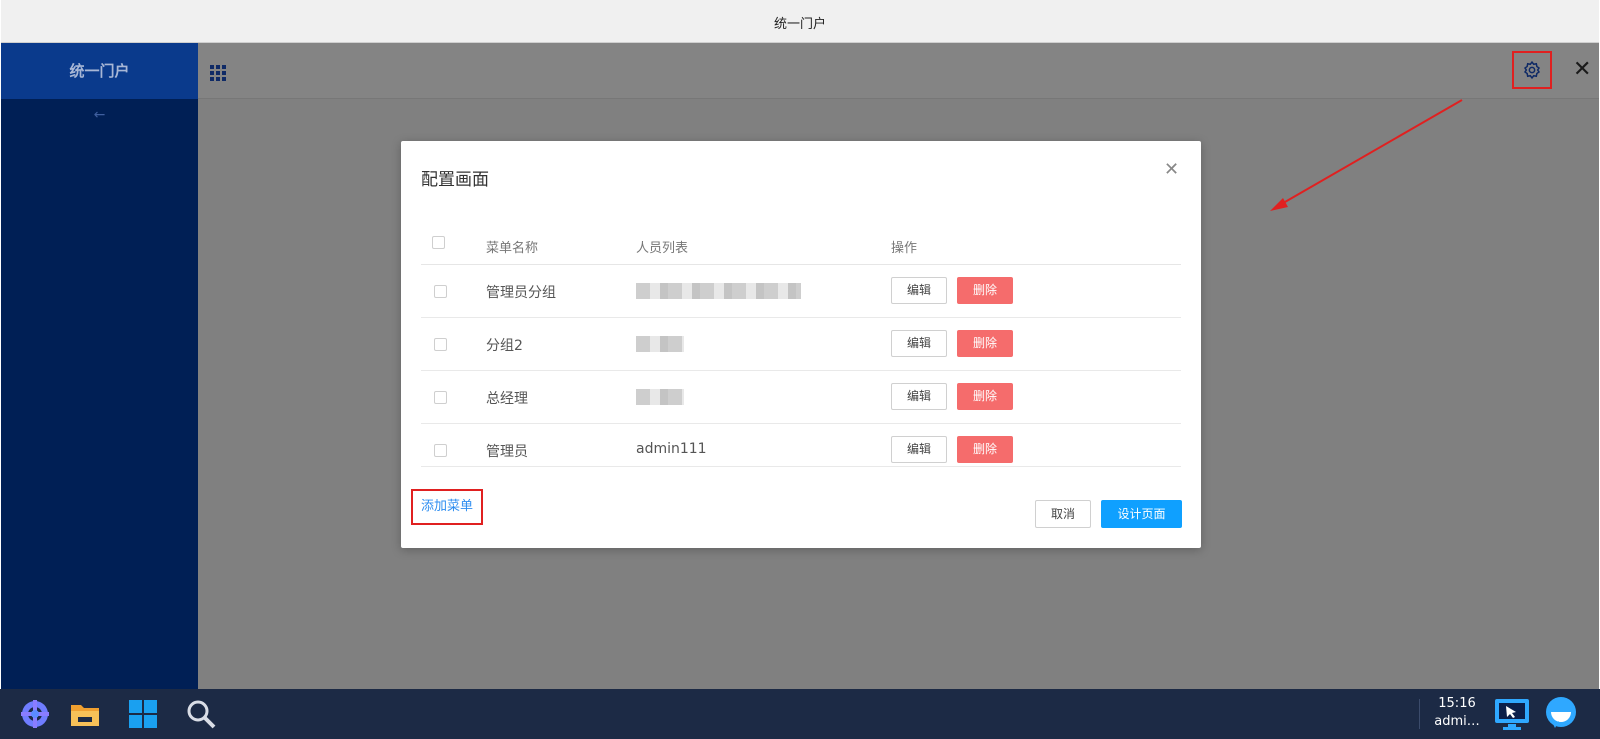 The image size is (1600, 739). I want to click on window-title: 统一门户, so click(799, 24).